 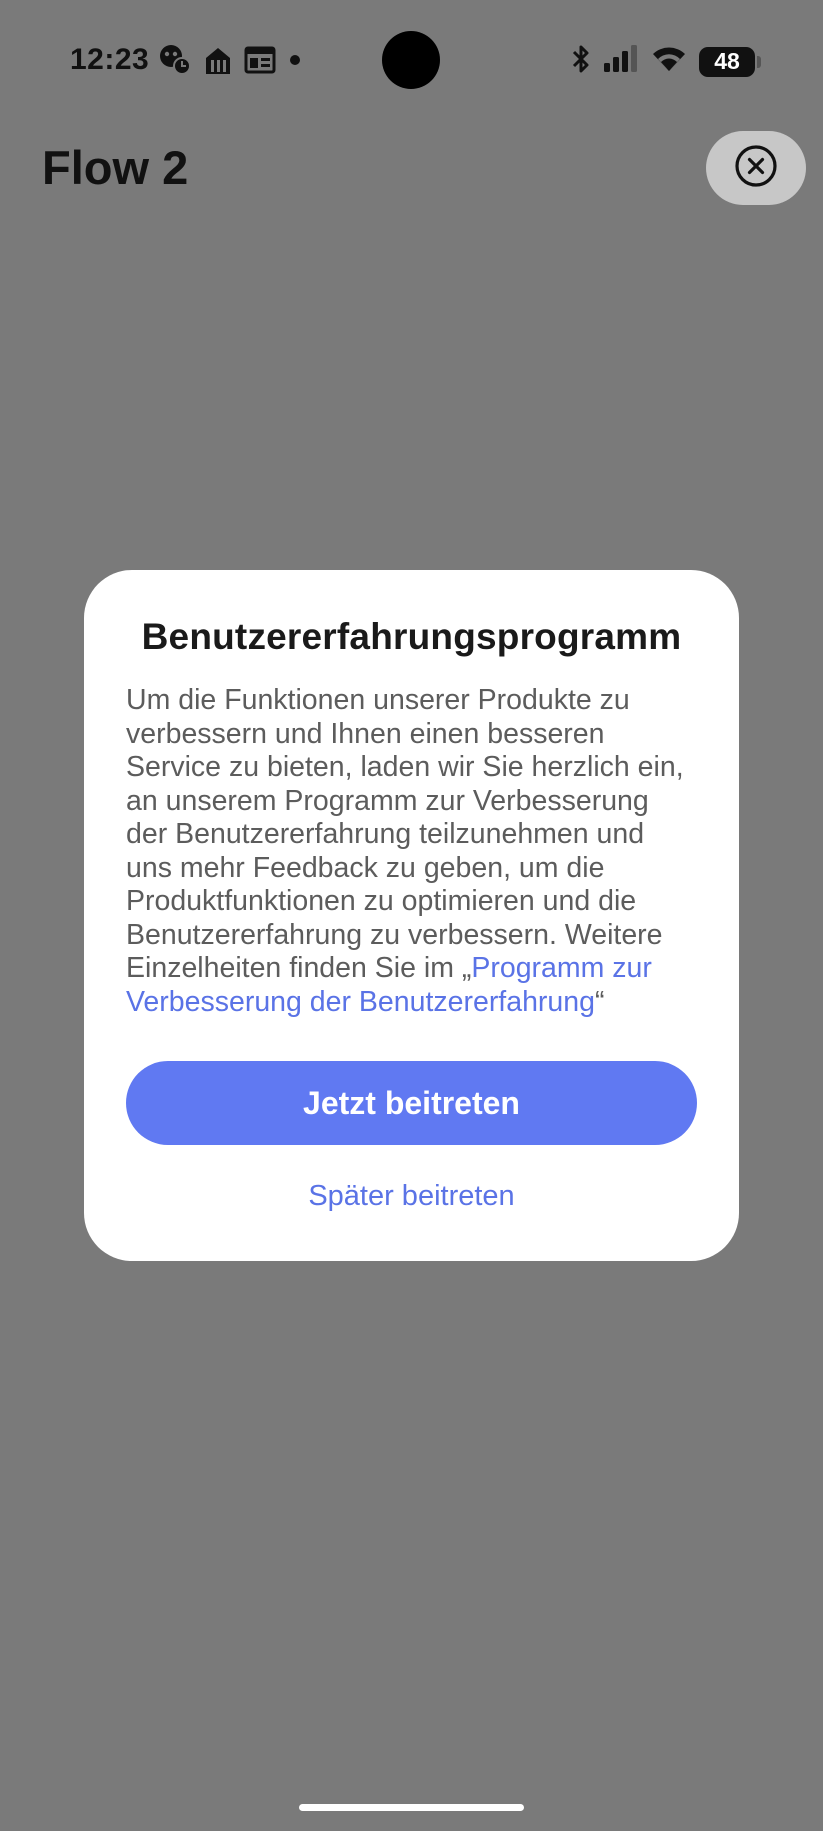 I want to click on close-circle-icon, so click(x=756, y=168).